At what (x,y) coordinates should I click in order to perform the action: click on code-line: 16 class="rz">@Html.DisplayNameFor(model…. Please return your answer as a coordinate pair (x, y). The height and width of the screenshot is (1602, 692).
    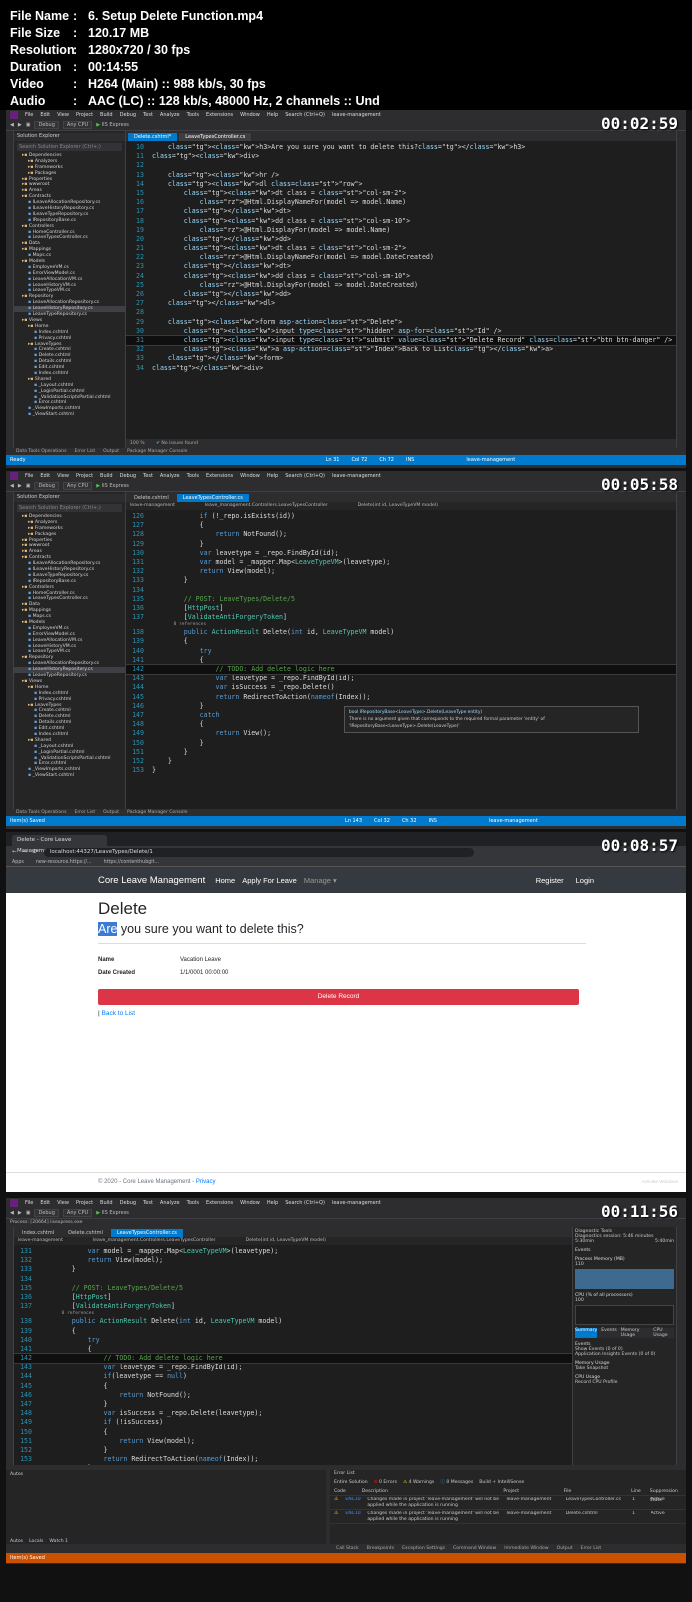
    Looking at the image, I should click on (401, 202).